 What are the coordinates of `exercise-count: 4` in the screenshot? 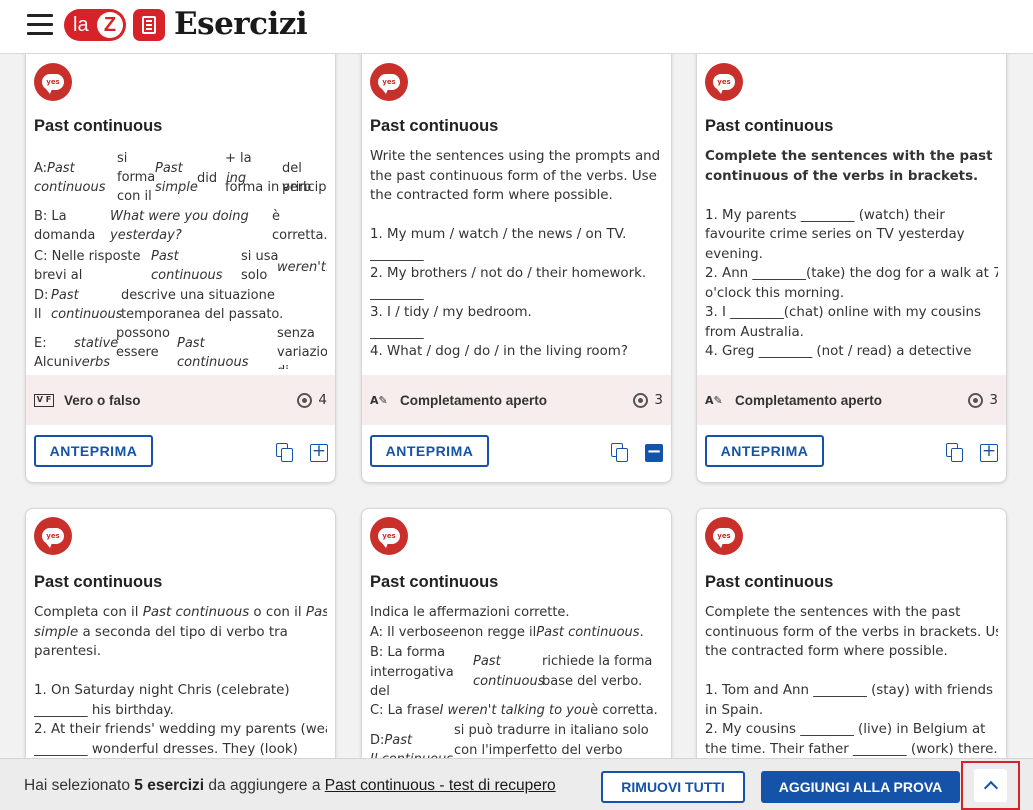 It's located at (322, 400).